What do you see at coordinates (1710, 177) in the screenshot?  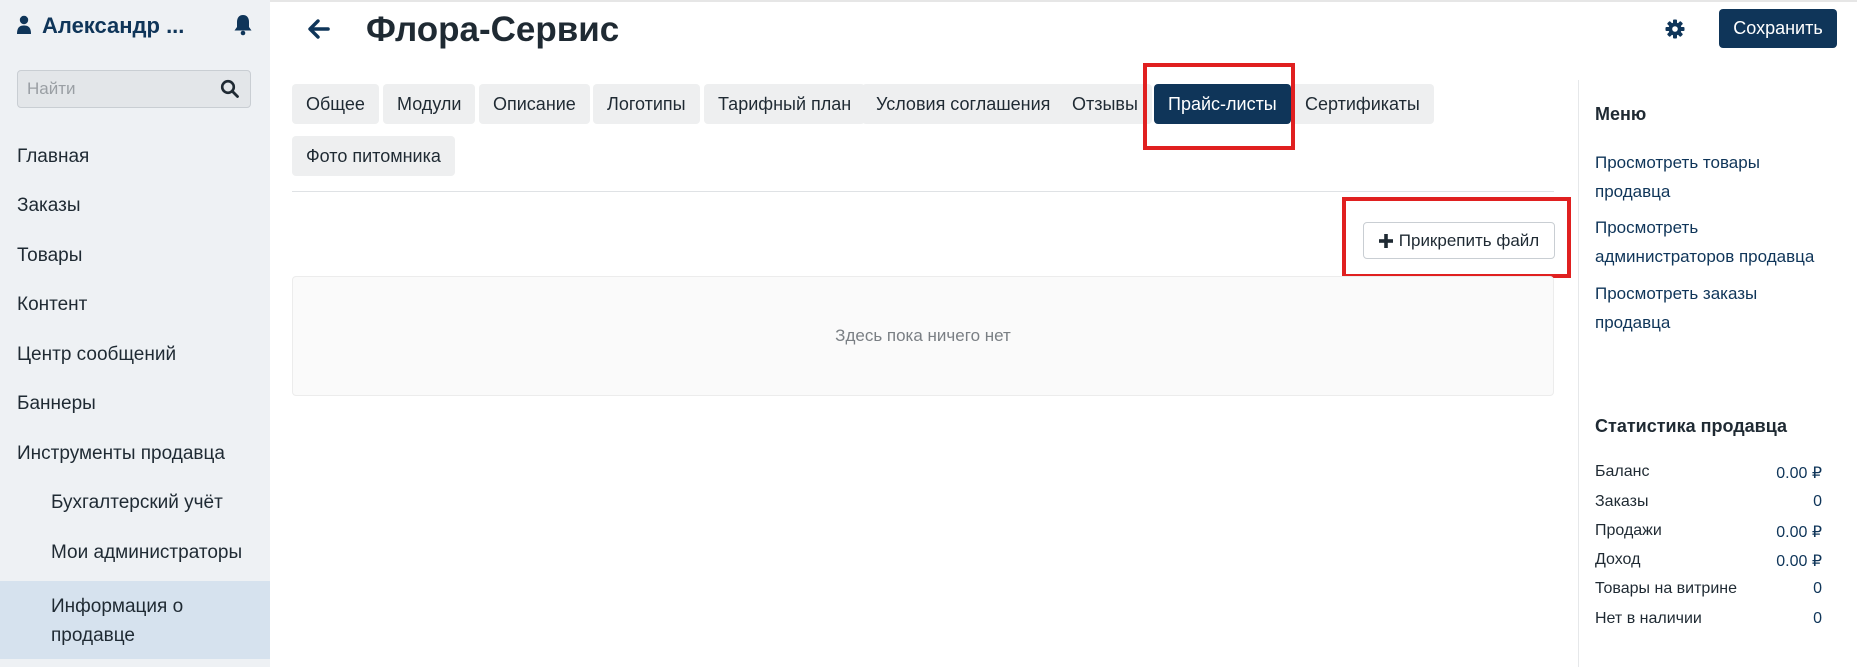 I see `link-view-seller-products: Просмотреть товары продавца` at bounding box center [1710, 177].